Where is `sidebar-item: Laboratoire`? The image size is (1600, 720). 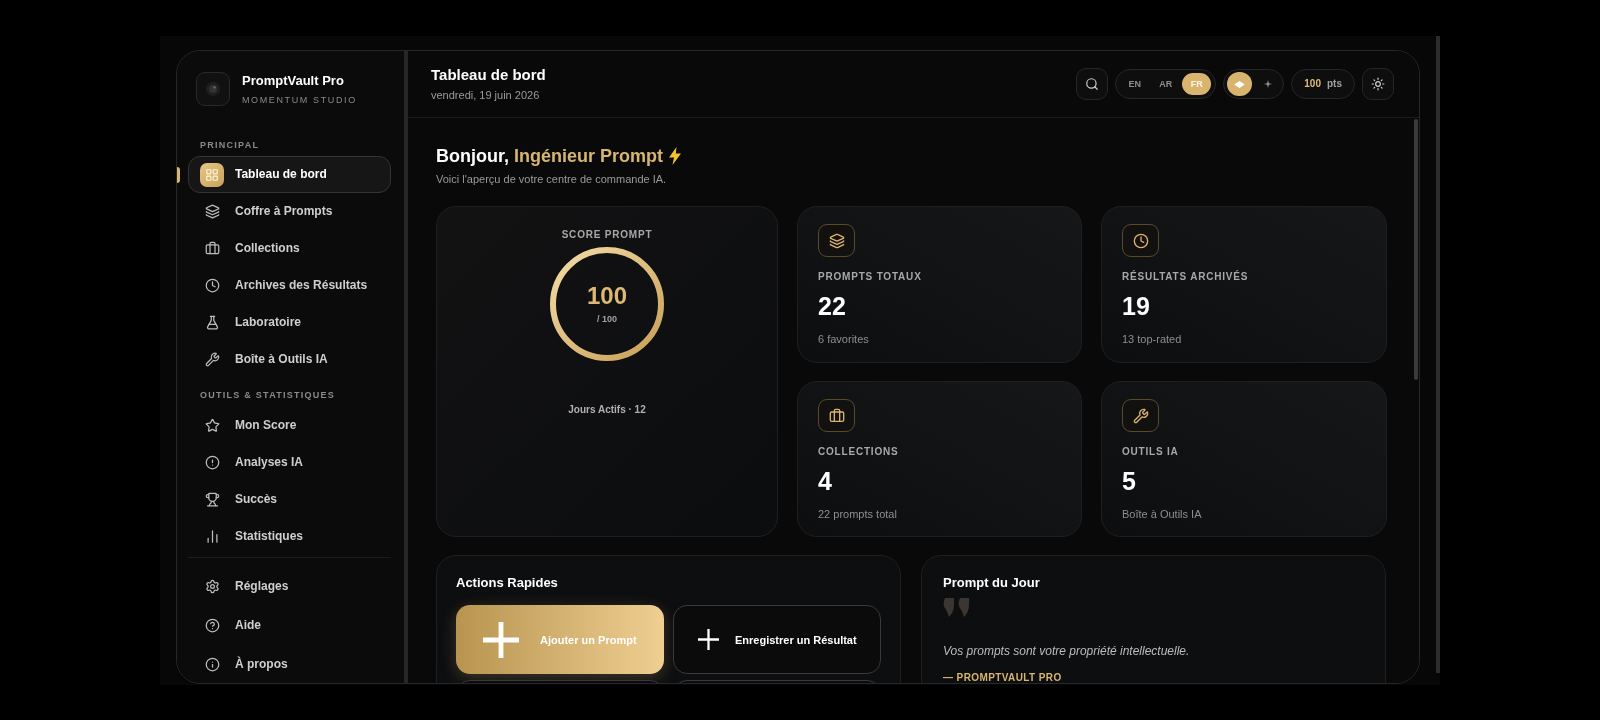
sidebar-item: Laboratoire is located at coordinates (289, 322).